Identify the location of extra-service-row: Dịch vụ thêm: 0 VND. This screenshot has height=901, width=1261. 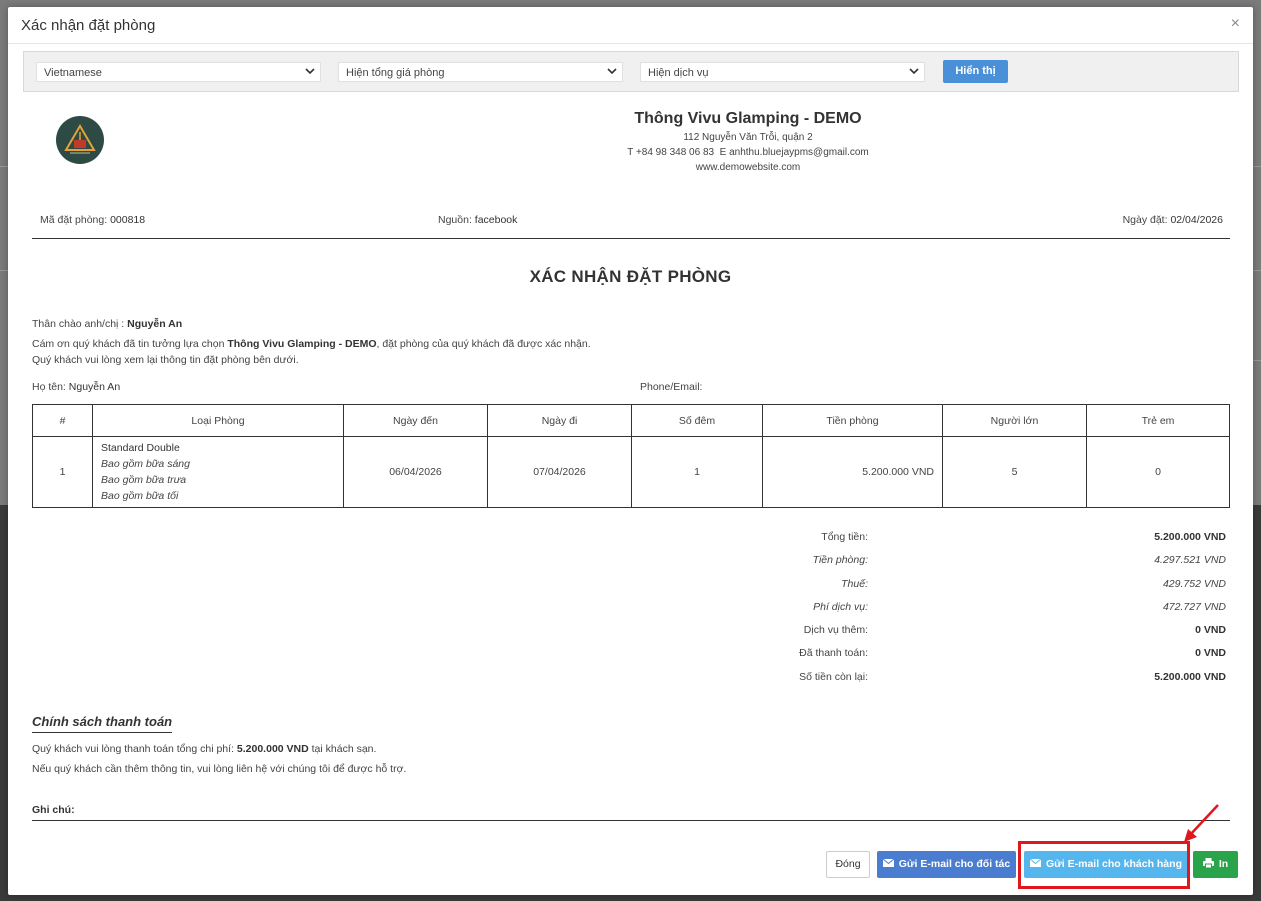
(967, 634).